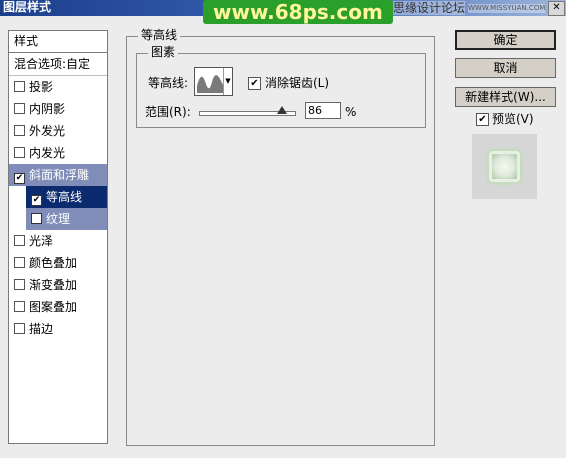  Describe the element at coordinates (168, 112) in the screenshot. I see `range-label: 范围(R):` at that location.